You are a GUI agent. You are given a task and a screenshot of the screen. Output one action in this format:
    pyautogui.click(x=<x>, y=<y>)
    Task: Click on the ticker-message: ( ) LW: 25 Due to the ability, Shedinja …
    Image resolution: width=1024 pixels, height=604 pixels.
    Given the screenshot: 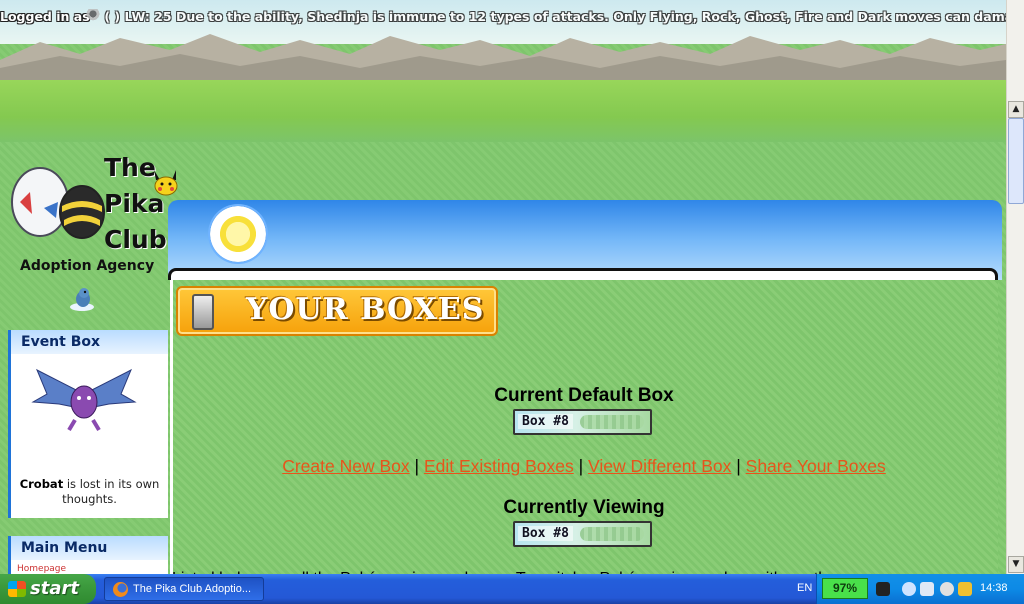 What is the action you would take?
    pyautogui.click(x=546, y=16)
    